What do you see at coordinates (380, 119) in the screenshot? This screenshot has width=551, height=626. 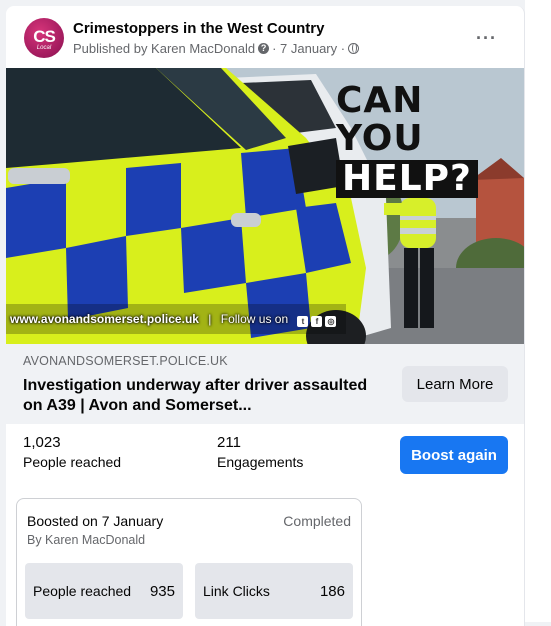 I see `image-headline-line1: CAN YOU` at bounding box center [380, 119].